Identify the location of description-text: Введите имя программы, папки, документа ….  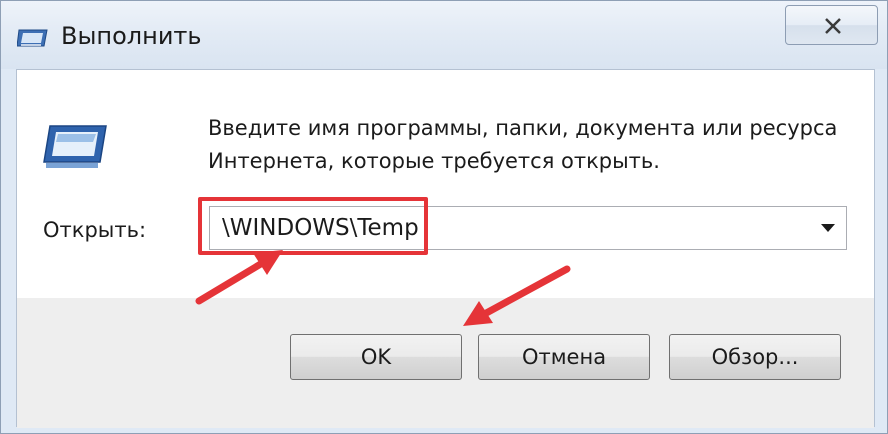
(522, 145).